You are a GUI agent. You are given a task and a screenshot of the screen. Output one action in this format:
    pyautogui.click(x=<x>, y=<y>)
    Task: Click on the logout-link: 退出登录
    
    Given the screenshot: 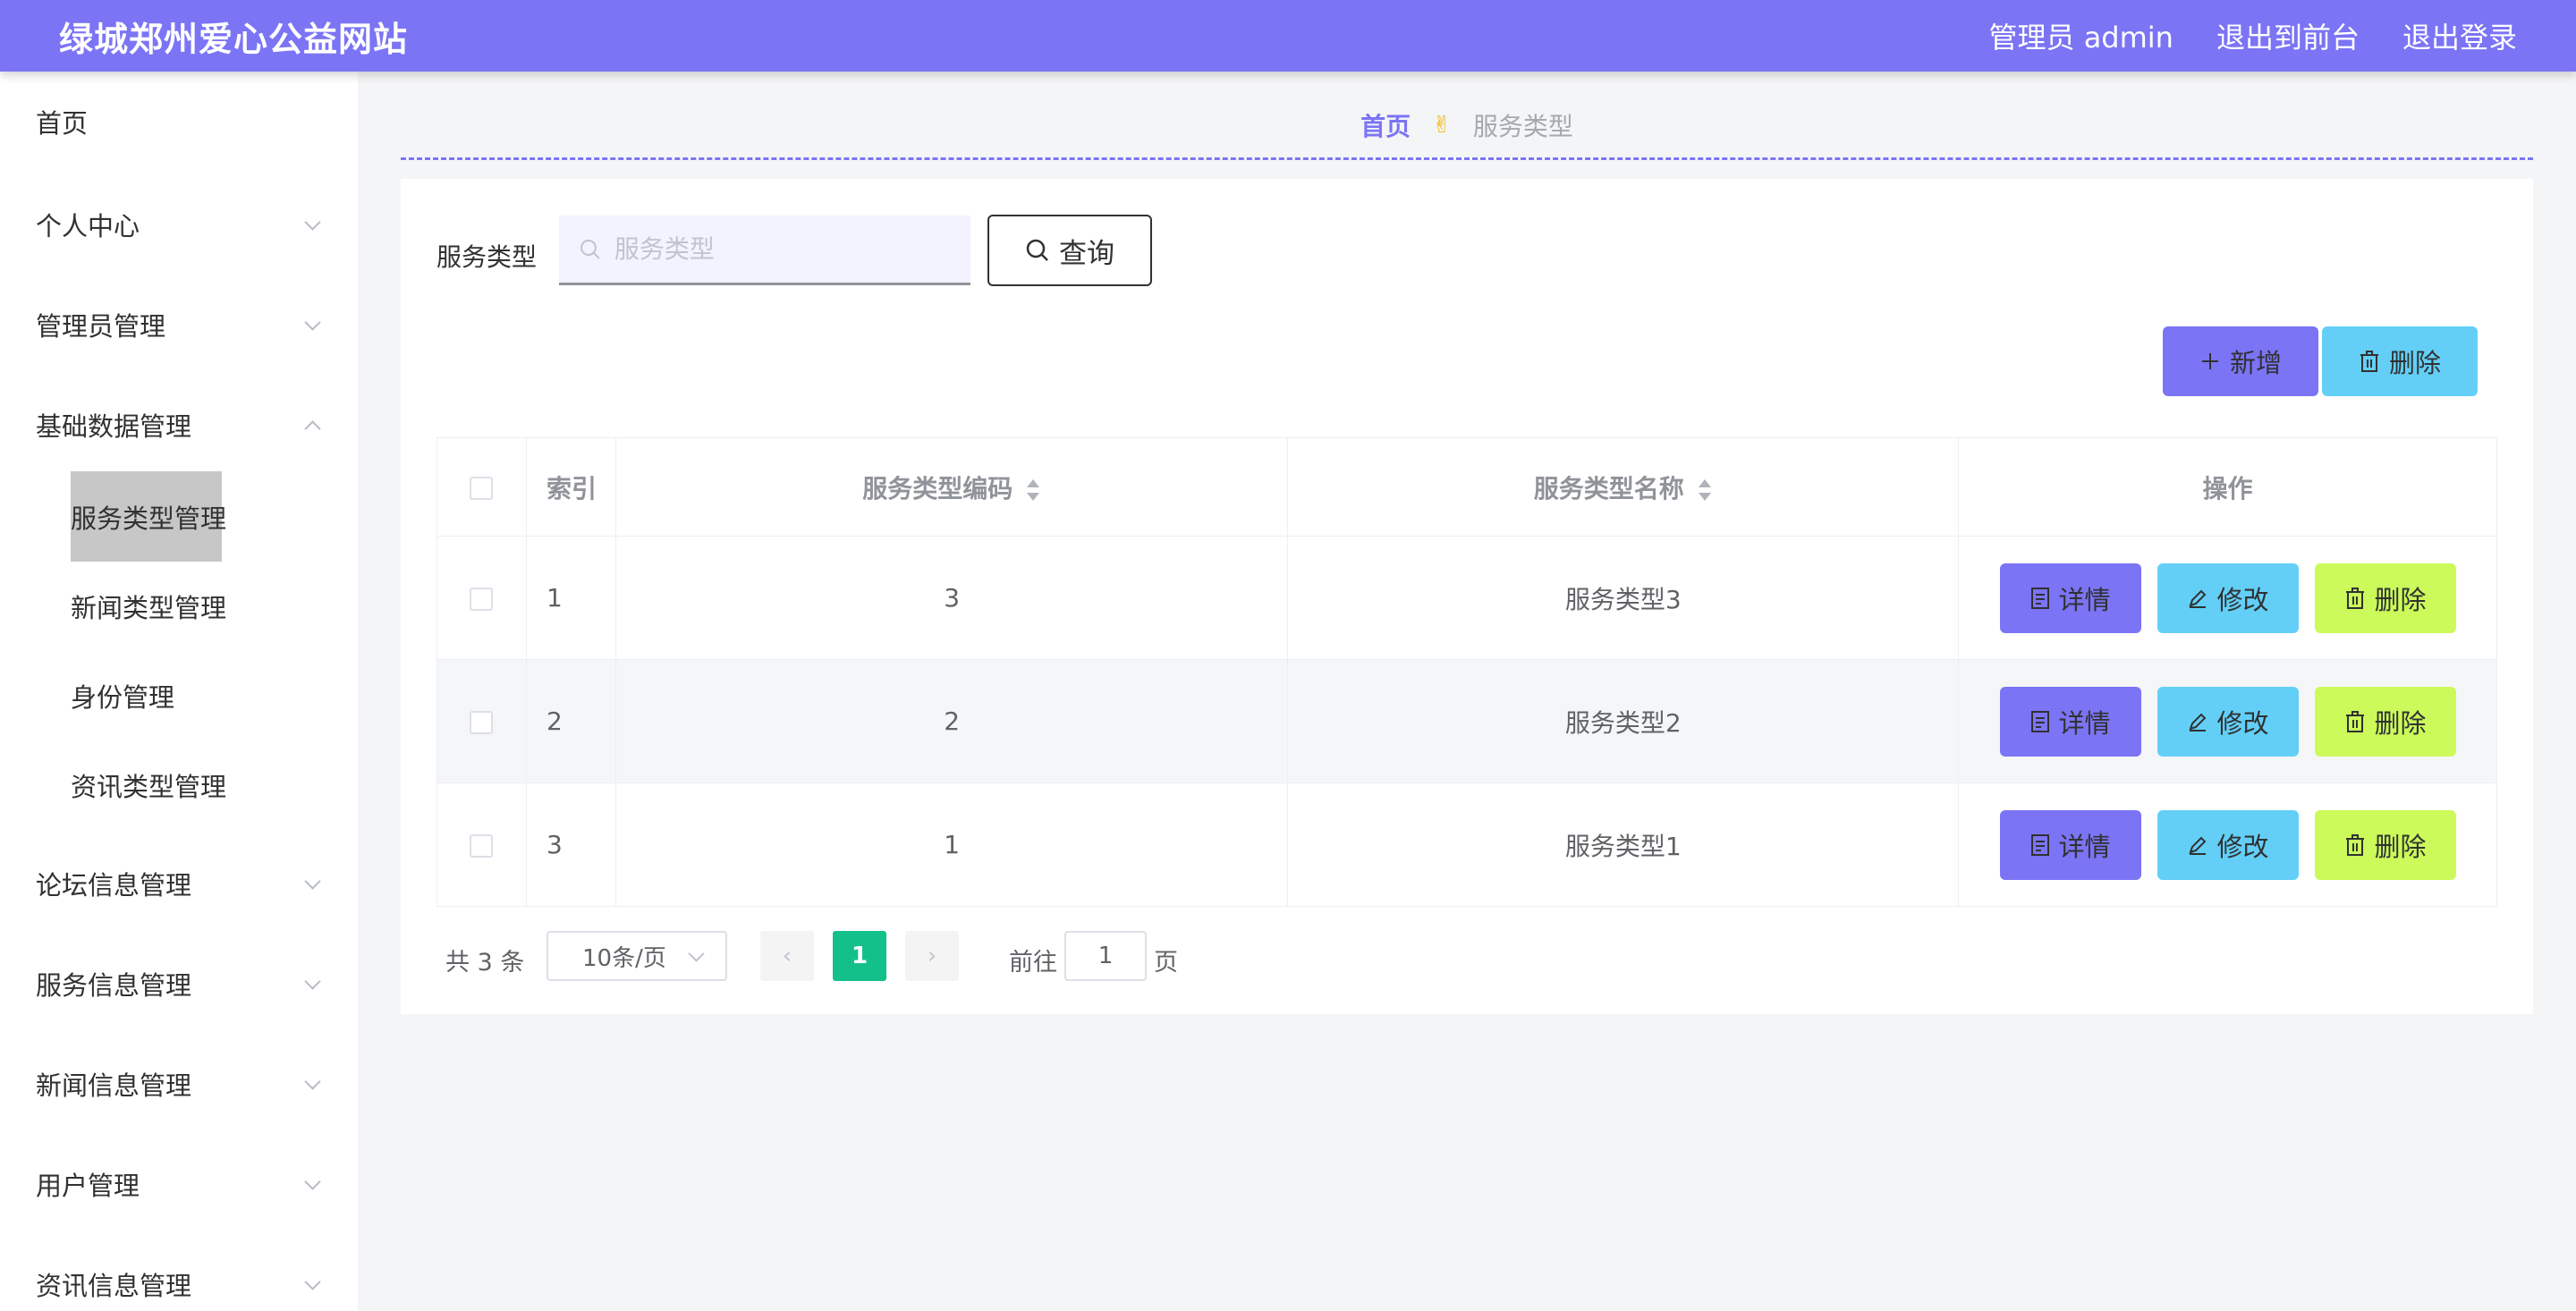 What is the action you would take?
    pyautogui.click(x=2459, y=35)
    